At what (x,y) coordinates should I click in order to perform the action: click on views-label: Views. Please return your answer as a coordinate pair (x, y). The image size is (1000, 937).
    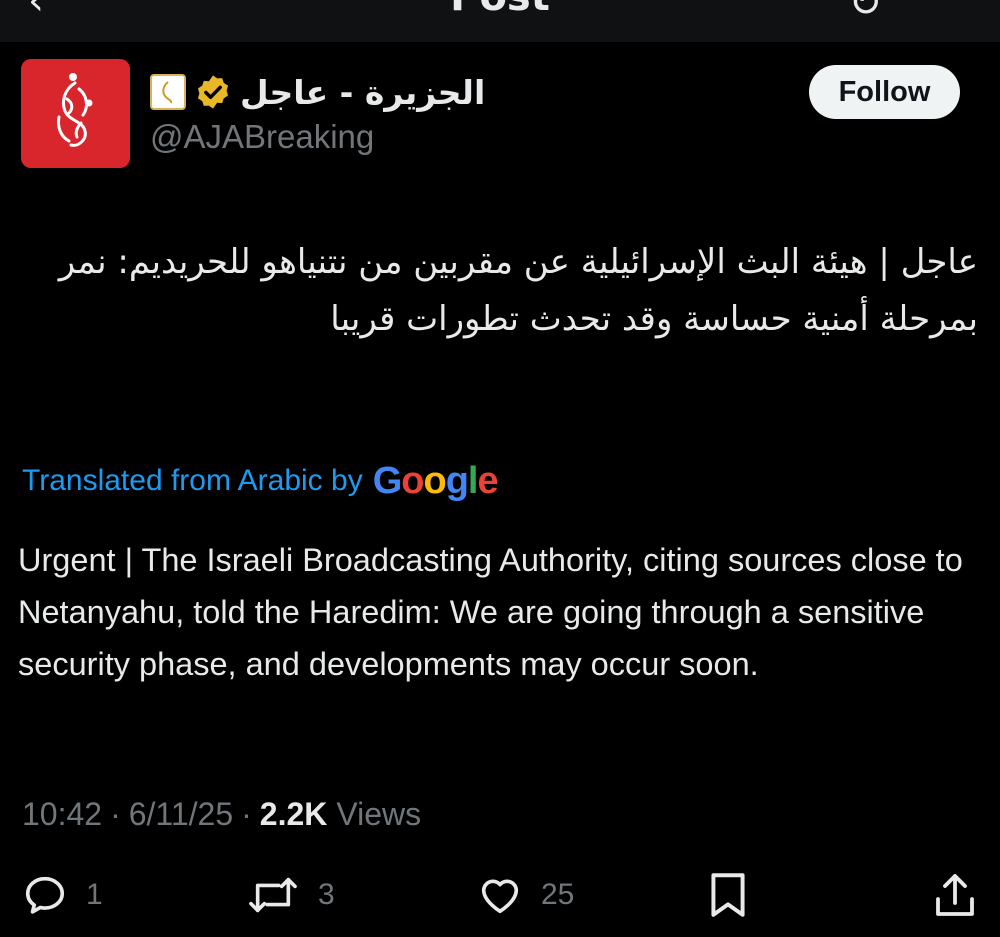
    Looking at the image, I should click on (379, 813).